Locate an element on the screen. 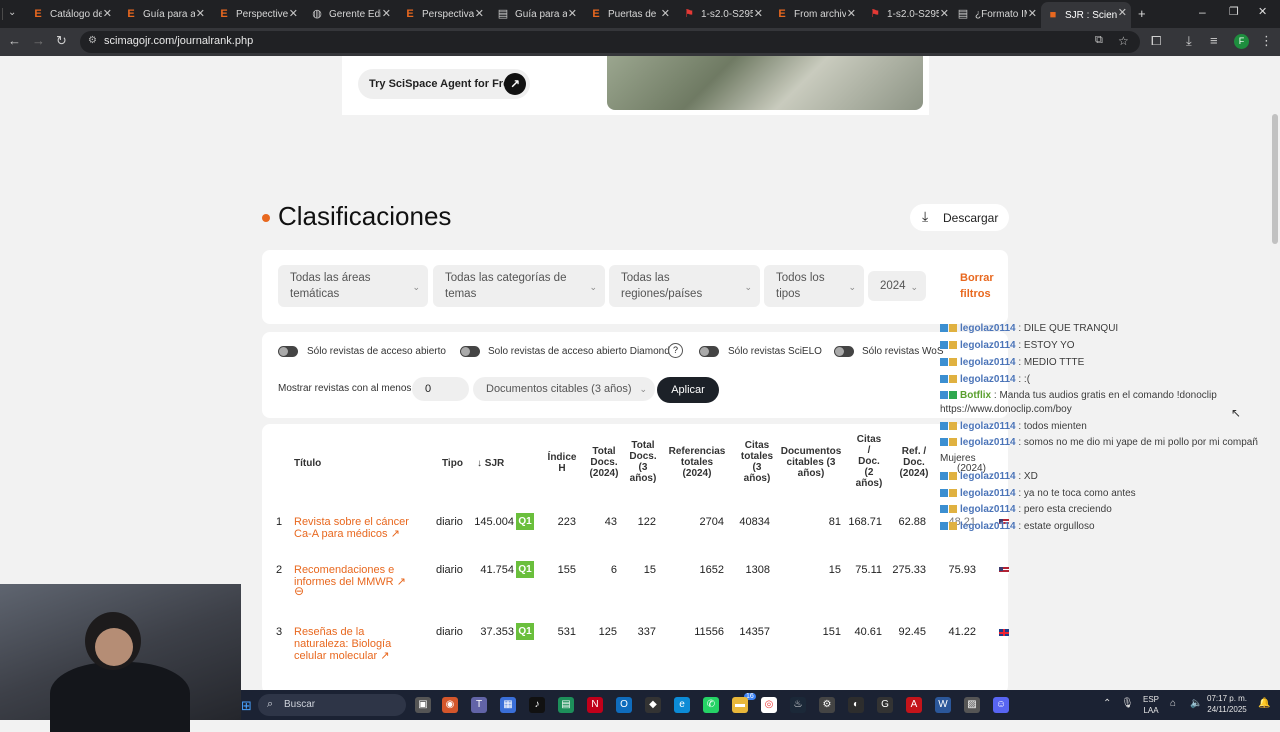 The width and height of the screenshot is (1280, 732). col-docs-header: Total Docs. (2024) is located at coordinates (604, 462).